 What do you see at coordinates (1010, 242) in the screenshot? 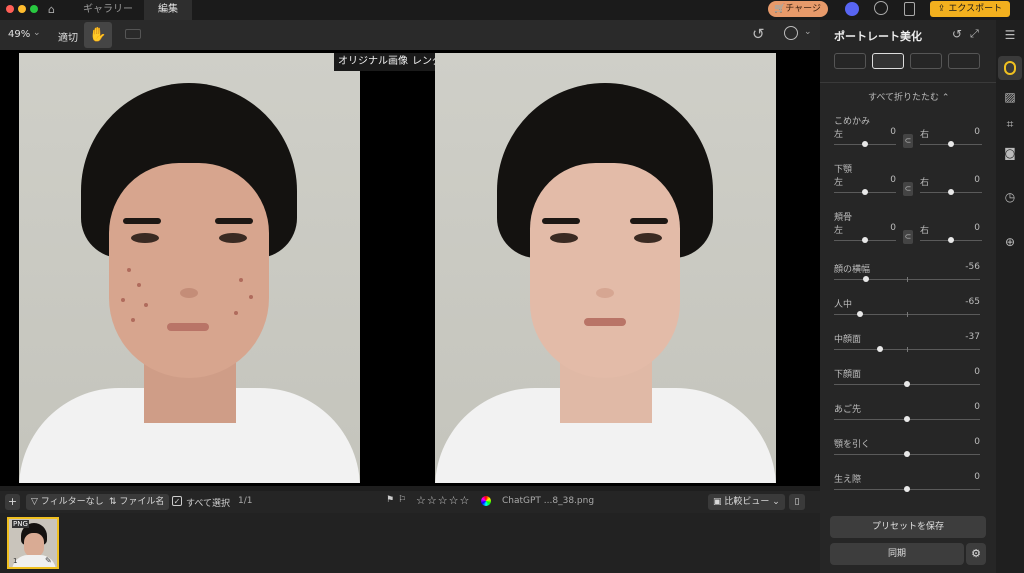
I see `add-tool-icon: ⊕` at bounding box center [1010, 242].